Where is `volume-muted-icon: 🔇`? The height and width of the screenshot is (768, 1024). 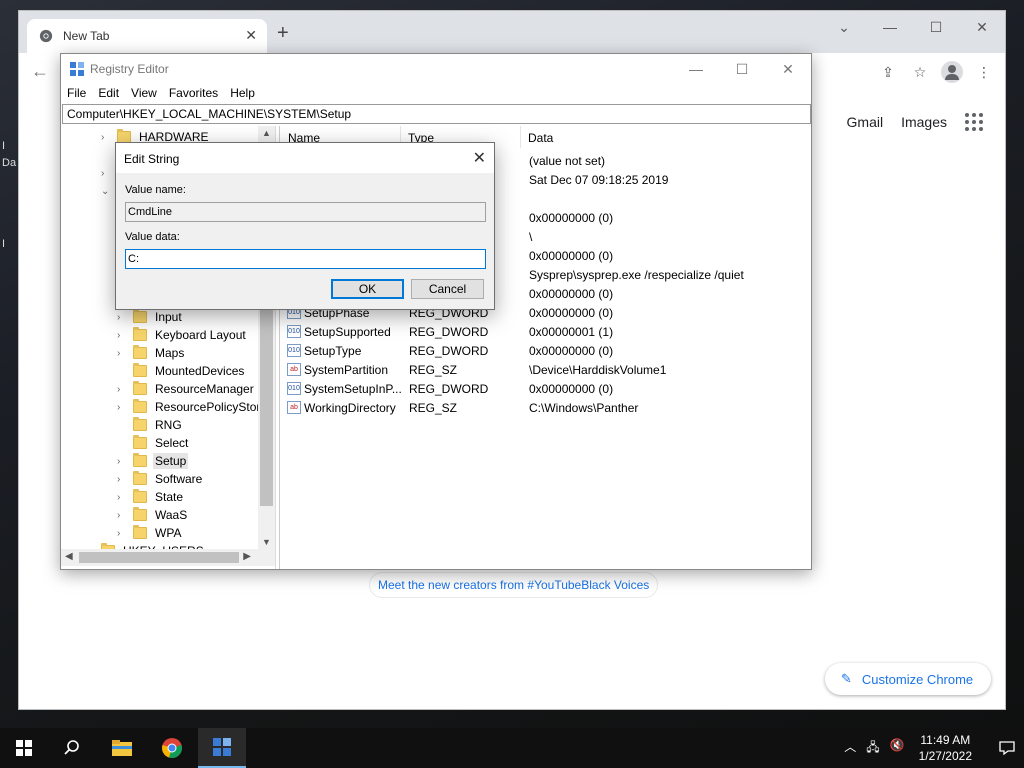
volume-muted-icon: 🔇 is located at coordinates (897, 748).